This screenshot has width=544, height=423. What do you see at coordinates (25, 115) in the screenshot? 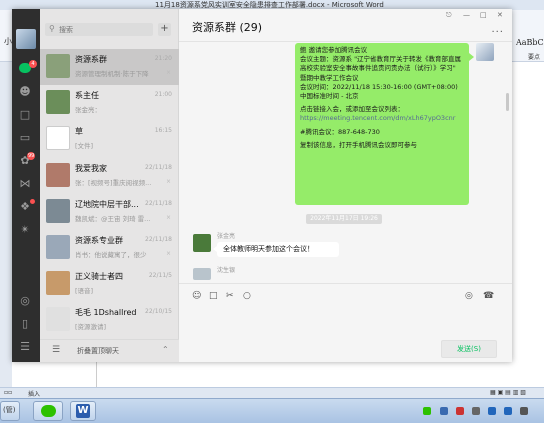
I see `favorites-icon: □` at bounding box center [25, 115].